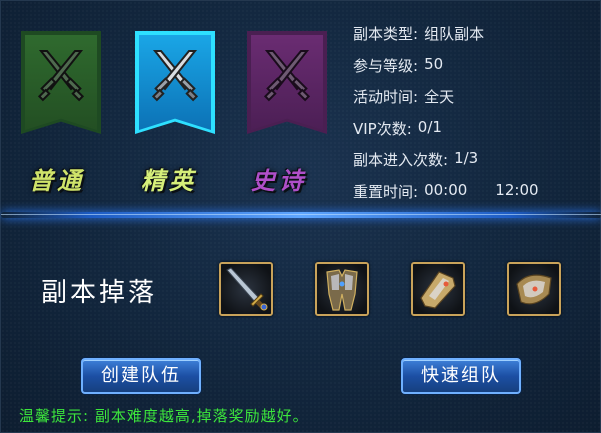 This screenshot has height=433, width=601. Describe the element at coordinates (279, 178) in the screenshot. I see `epic-difficulty-label: 史诗` at that location.